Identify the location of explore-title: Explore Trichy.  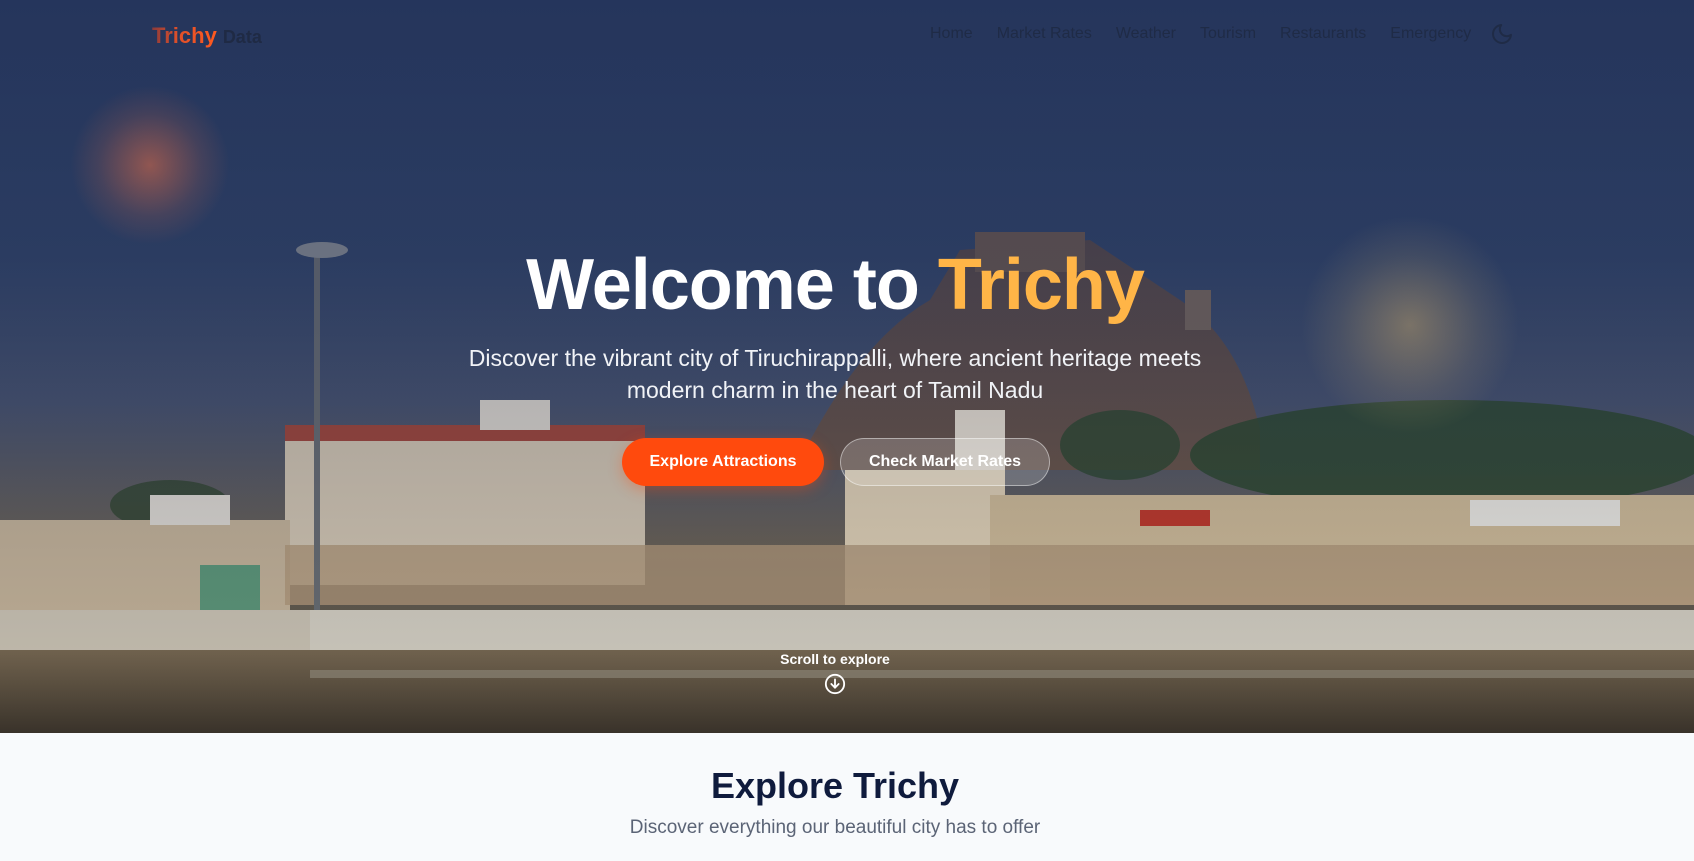
(835, 785).